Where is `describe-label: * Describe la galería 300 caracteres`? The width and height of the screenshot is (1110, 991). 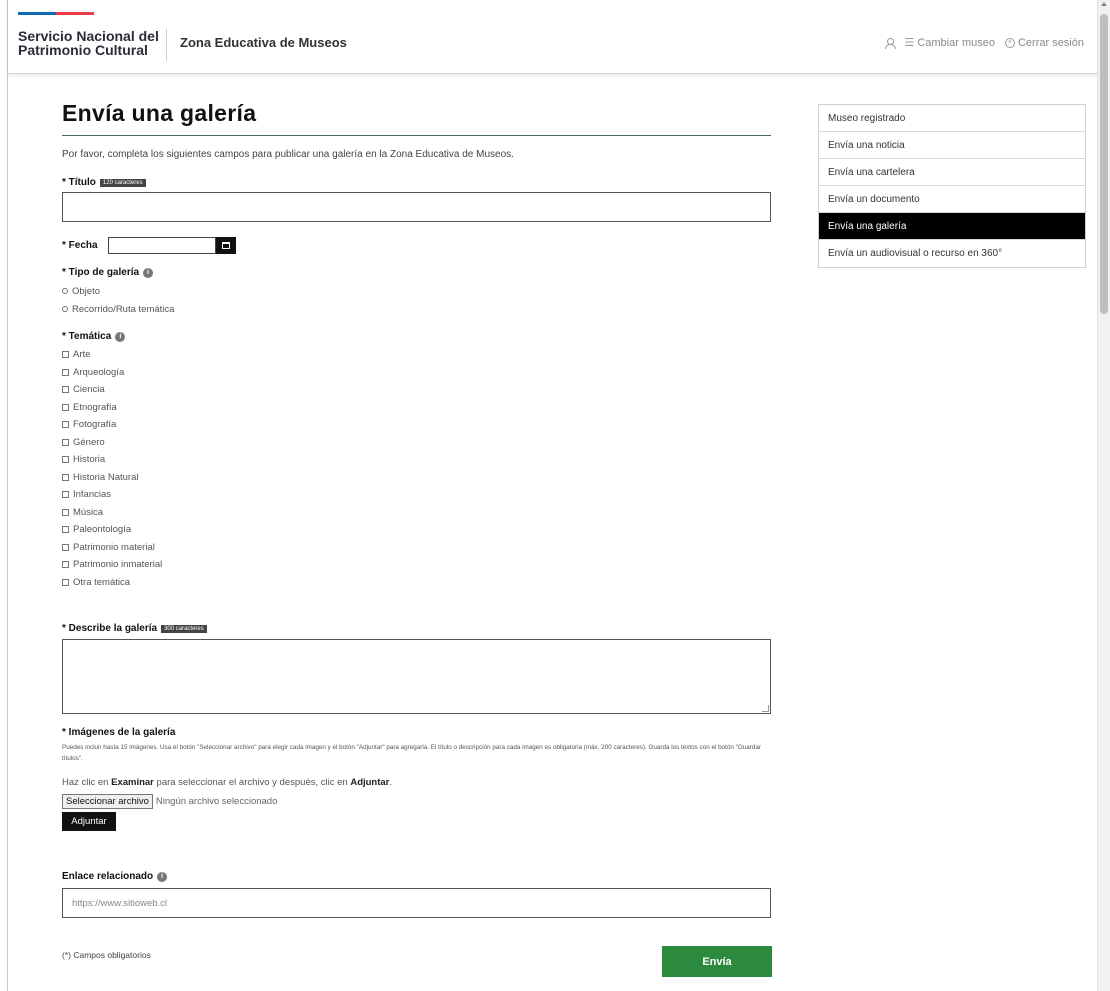 describe-label: * Describe la galería 300 caracteres is located at coordinates (134, 628).